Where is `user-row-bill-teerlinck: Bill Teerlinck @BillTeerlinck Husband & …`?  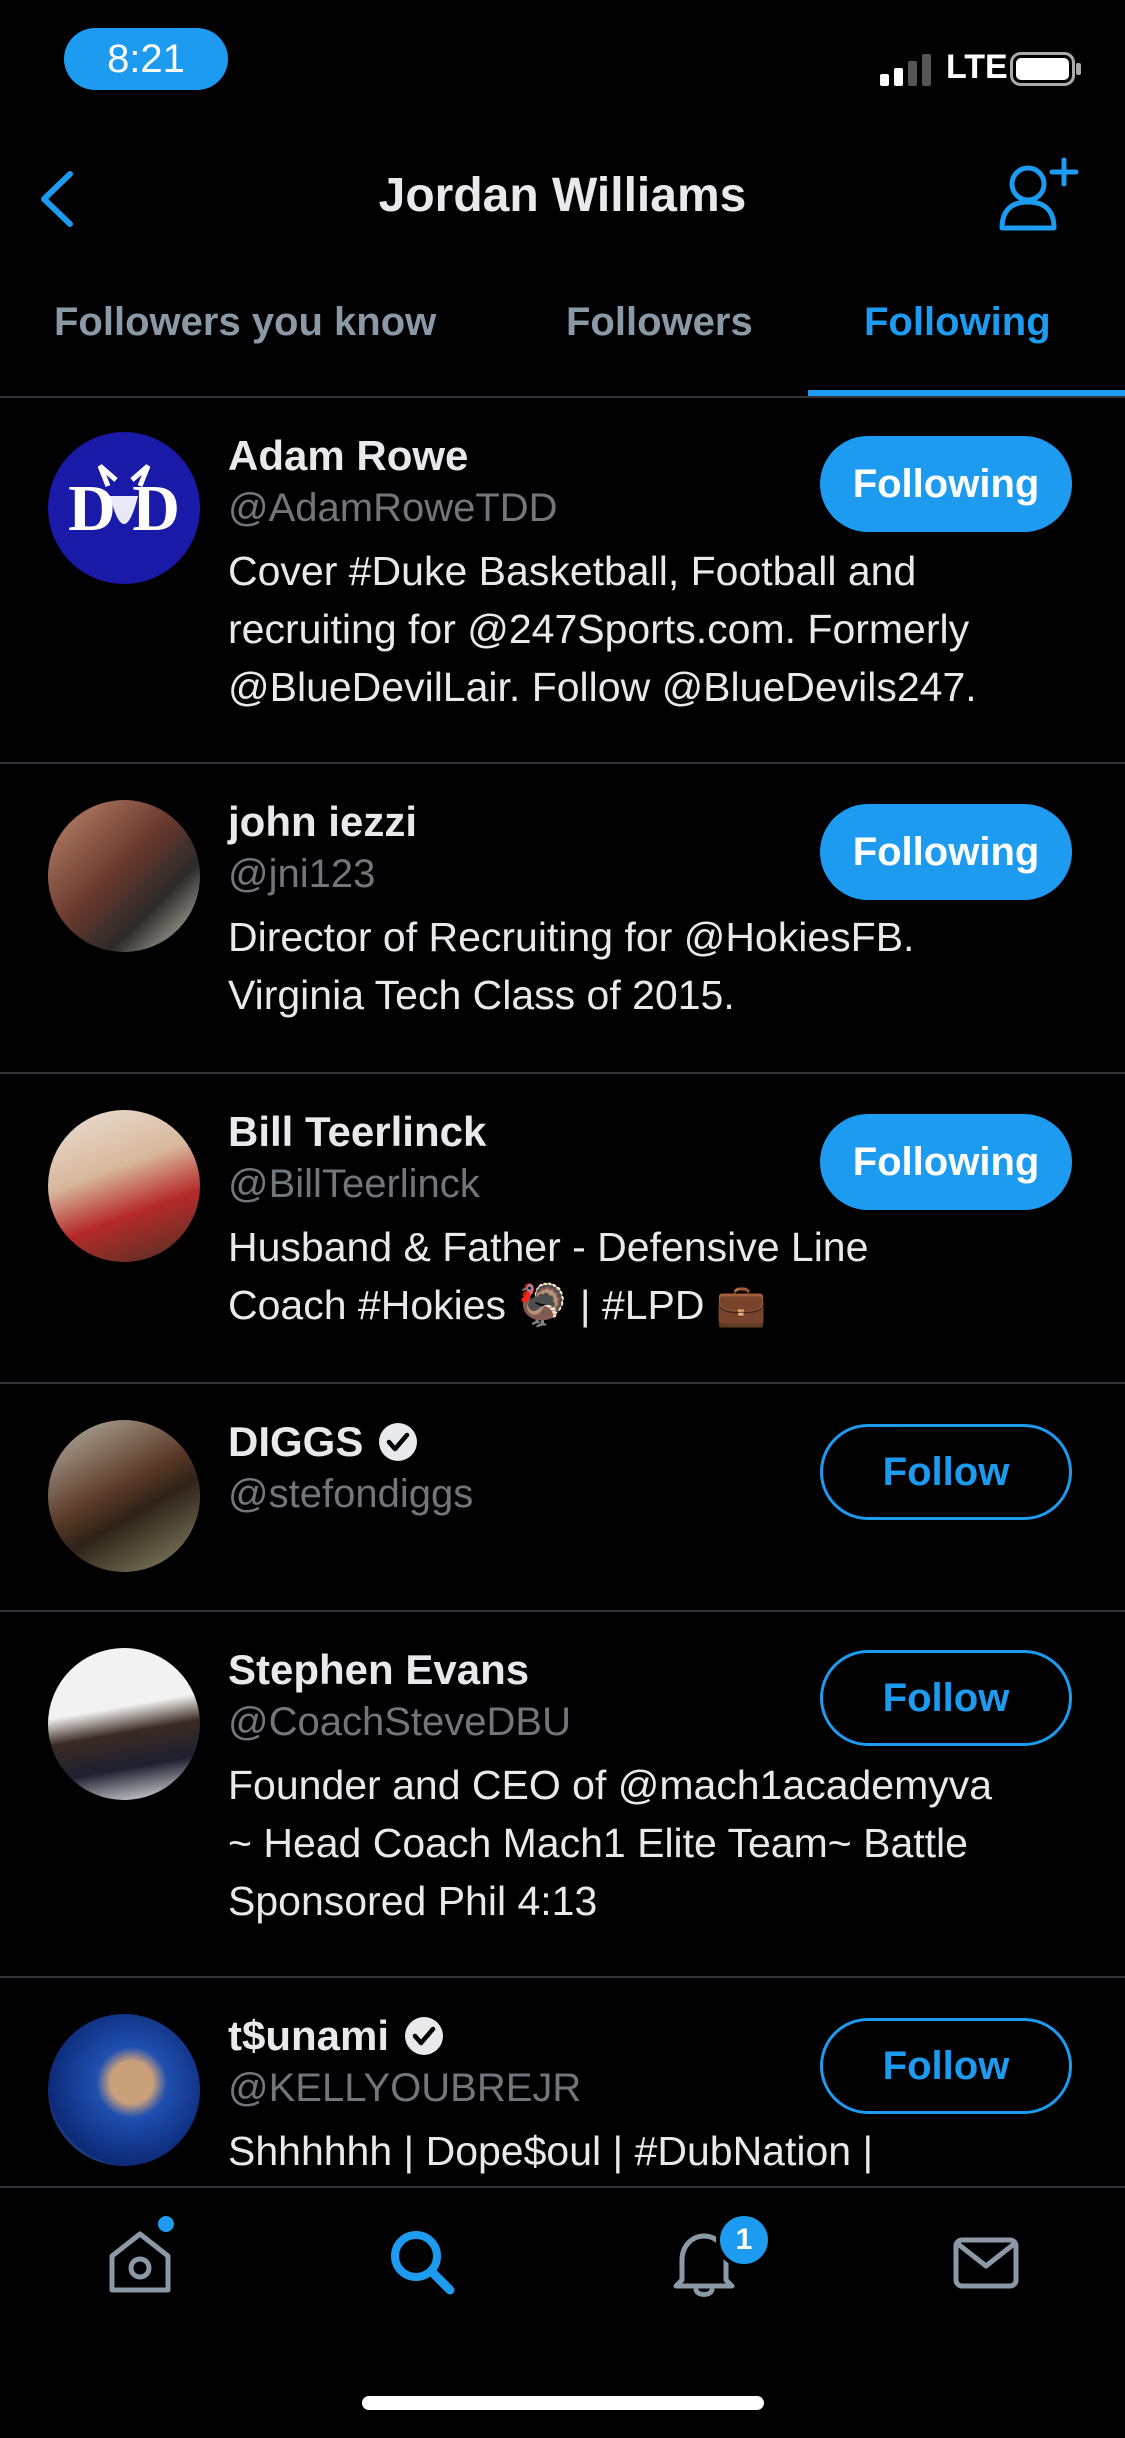
user-row-bill-teerlinck: Bill Teerlinck @BillTeerlinck Husband & … is located at coordinates (562, 1228).